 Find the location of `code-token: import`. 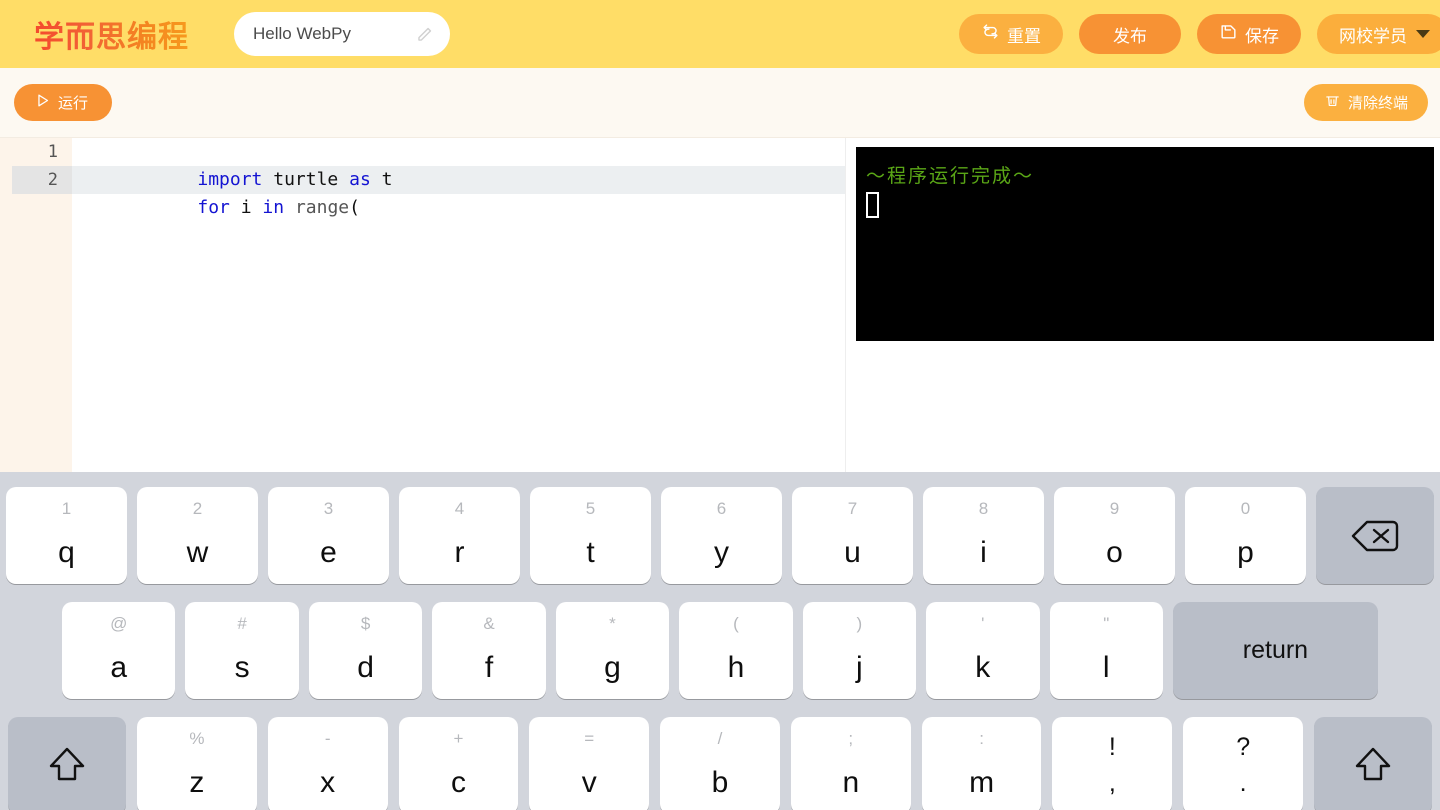

code-token: import is located at coordinates (230, 179).